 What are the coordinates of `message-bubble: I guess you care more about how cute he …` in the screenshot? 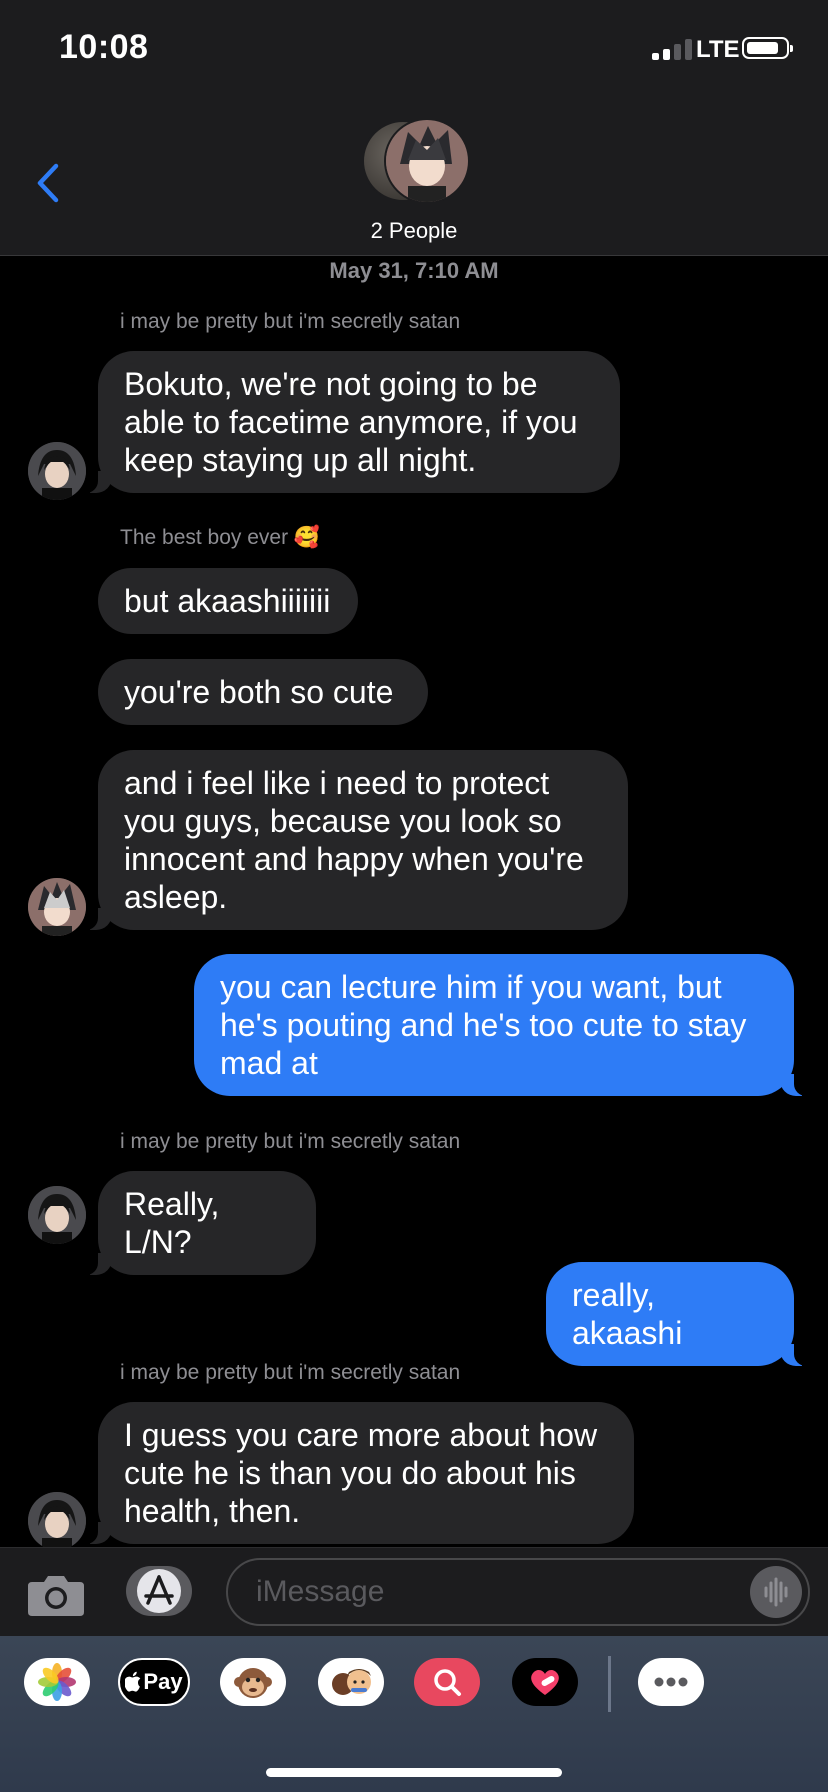 It's located at (357, 1473).